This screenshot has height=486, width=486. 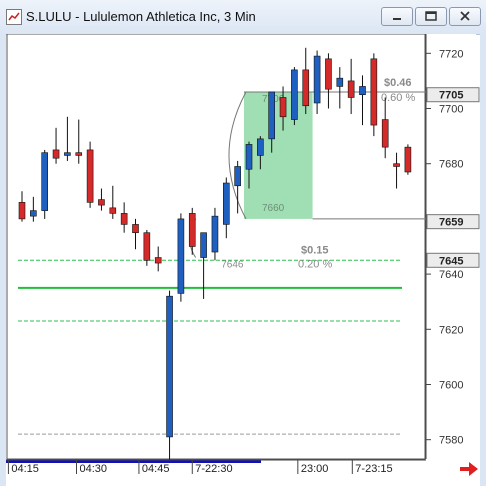 What do you see at coordinates (451, 385) in the screenshot?
I see `y-tick-label: 7600` at bounding box center [451, 385].